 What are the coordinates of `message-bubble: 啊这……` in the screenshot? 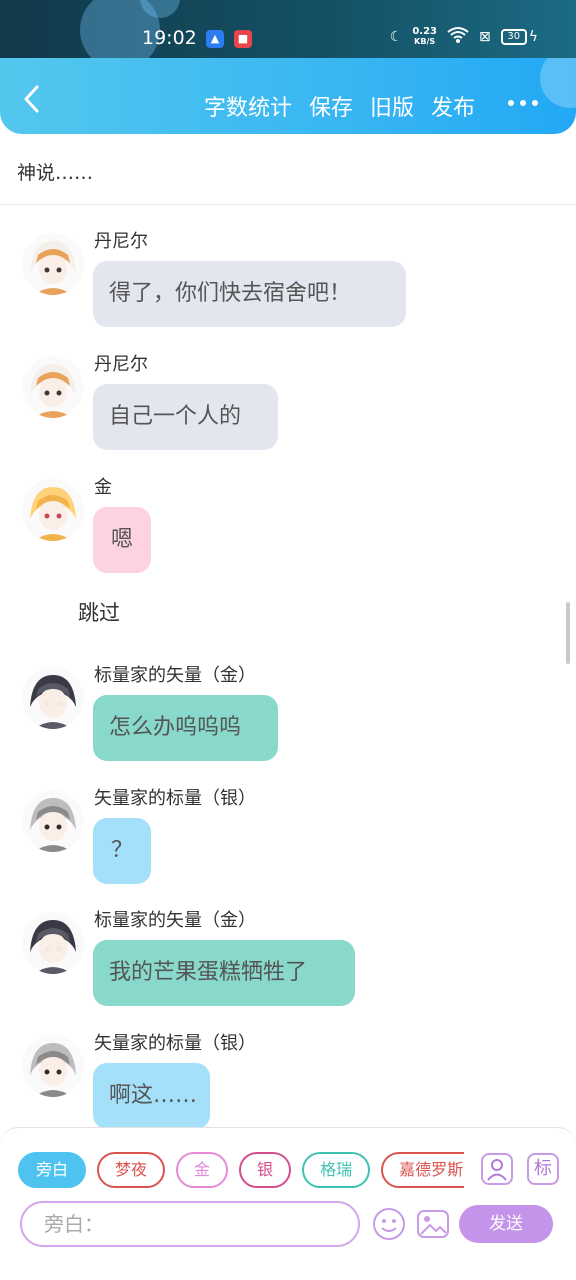 It's located at (151, 1095).